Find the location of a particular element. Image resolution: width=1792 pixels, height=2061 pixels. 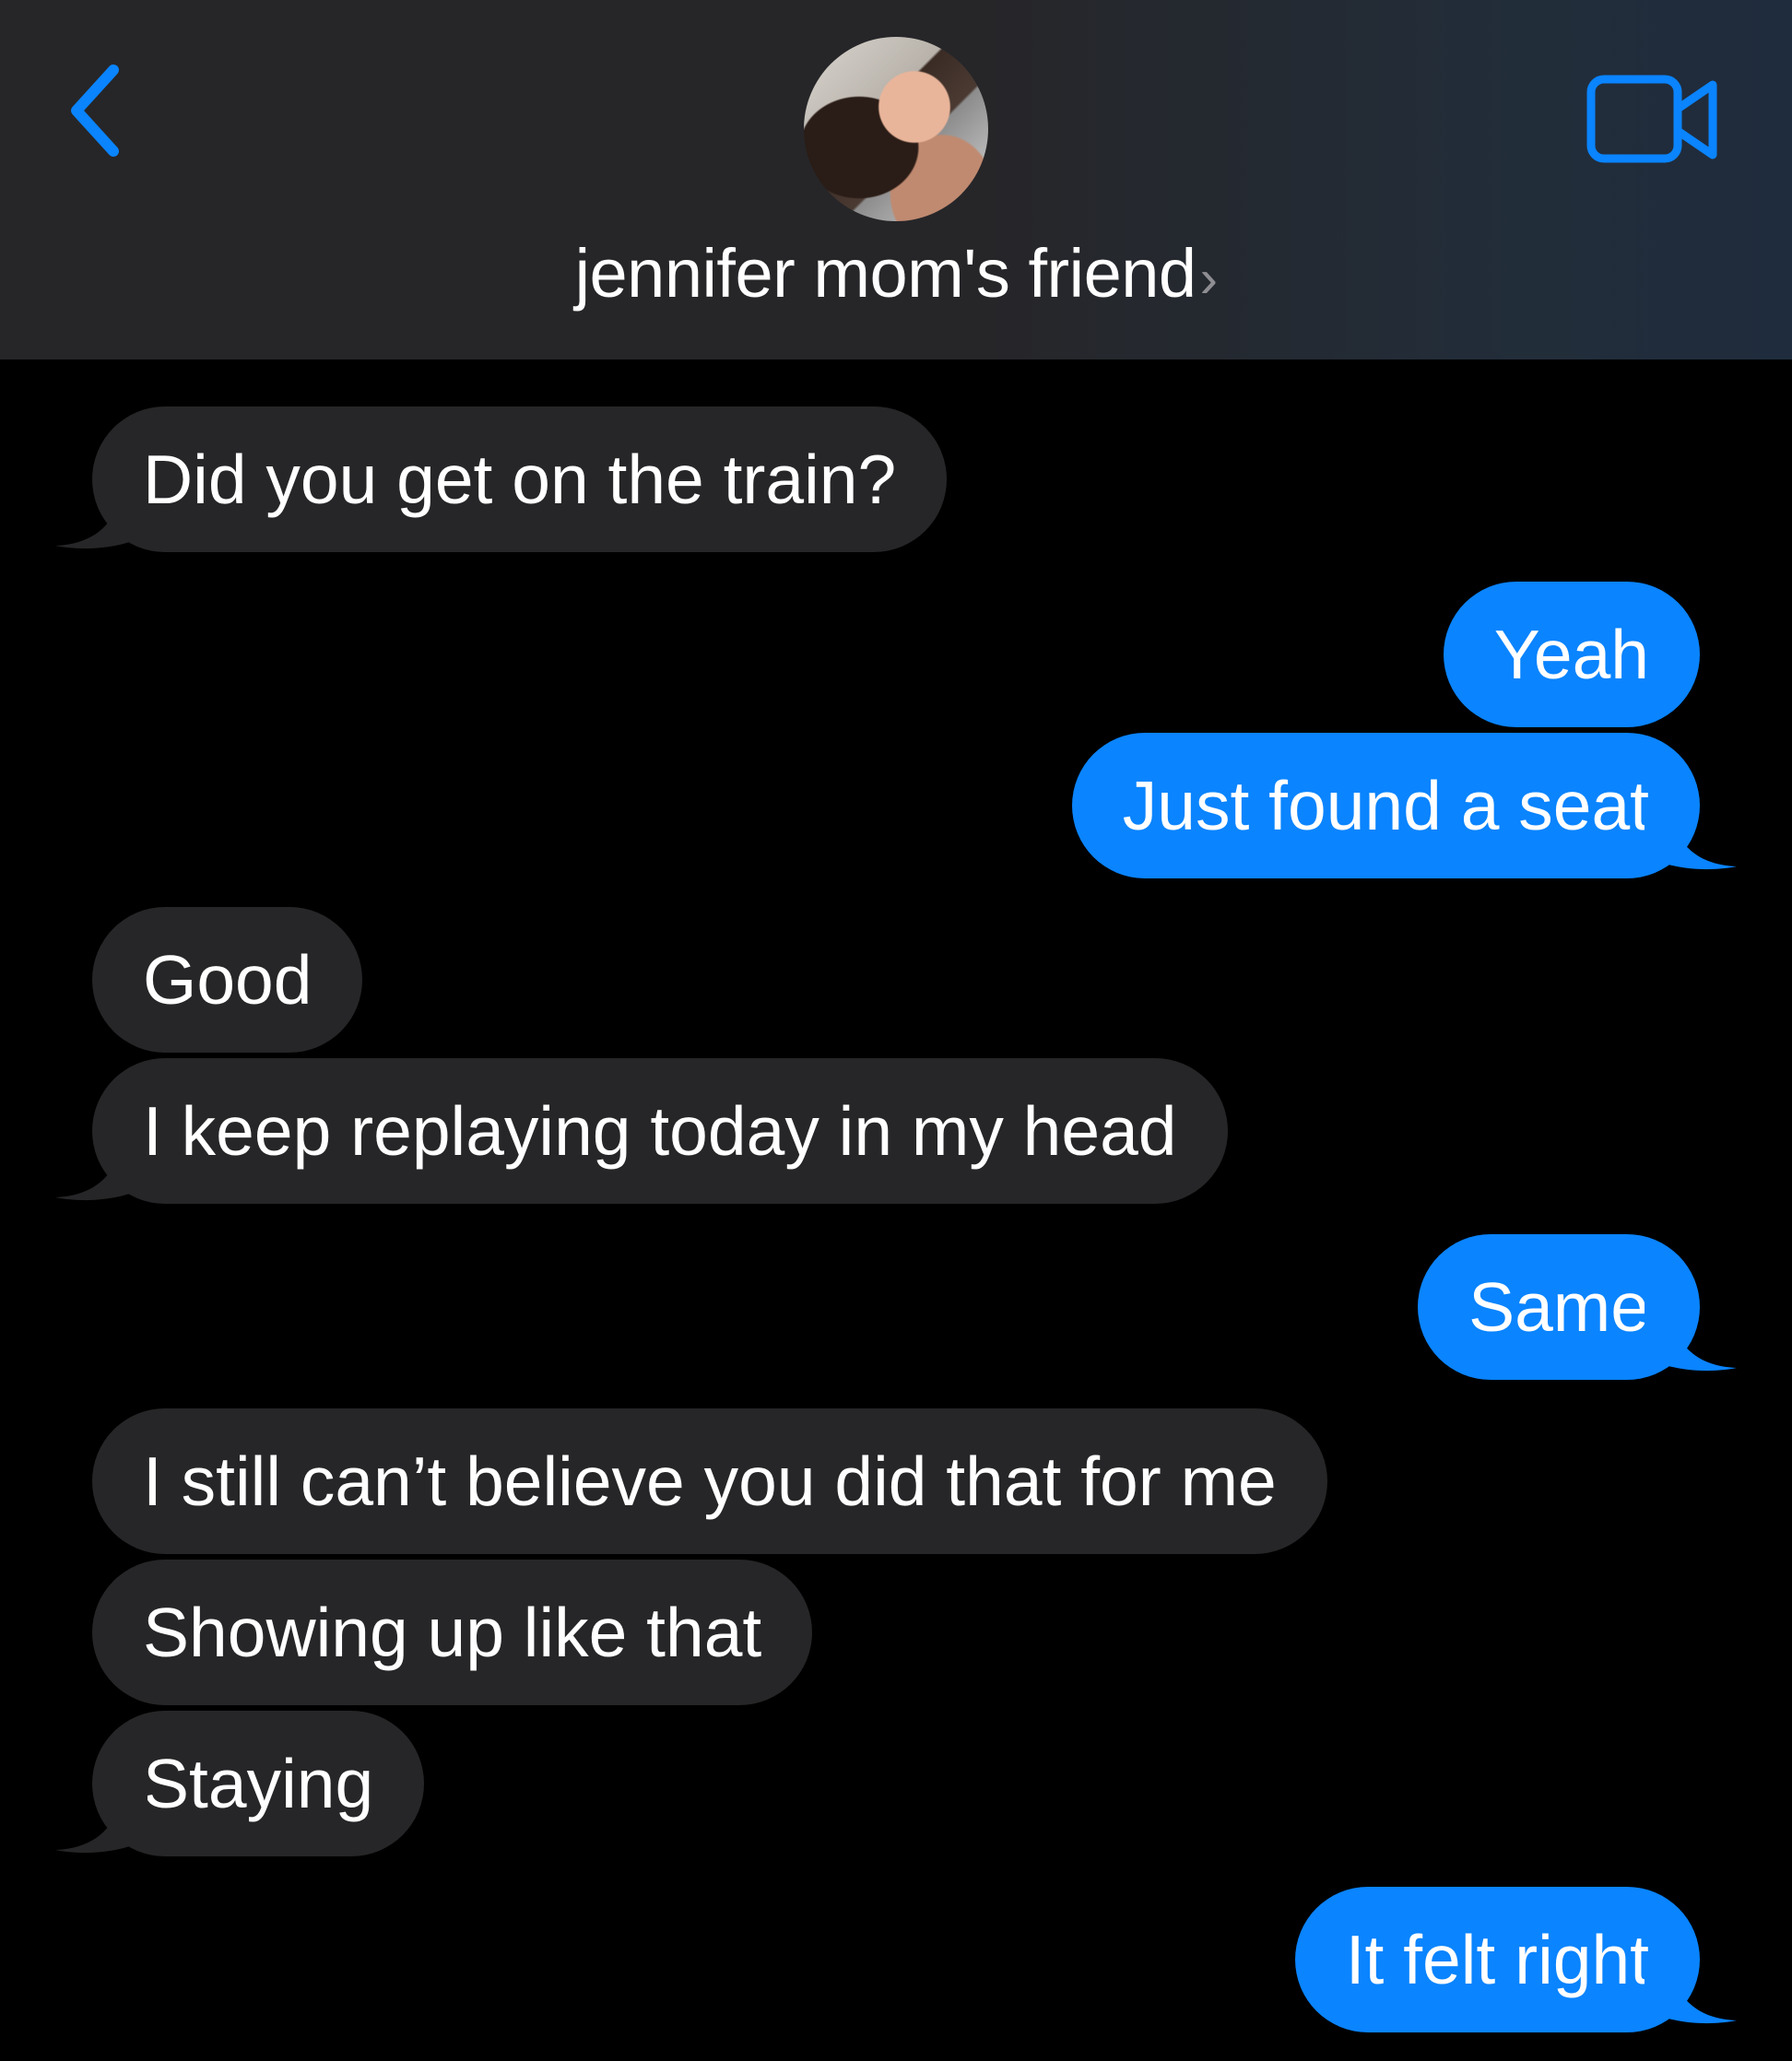

message-bubble-incoming: Showing up like that is located at coordinates (452, 1632).